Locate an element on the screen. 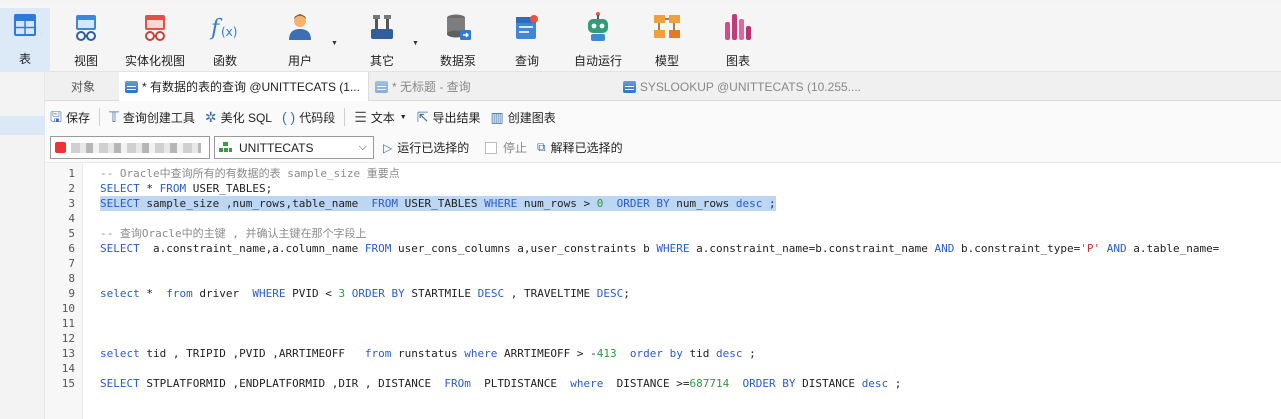 The width and height of the screenshot is (1281, 419). chevron-down-icon: ⌵ is located at coordinates (362, 147).